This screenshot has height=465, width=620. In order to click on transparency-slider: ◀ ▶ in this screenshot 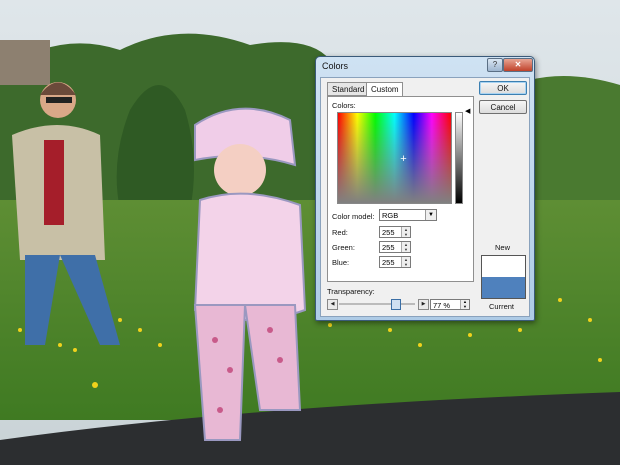, I will do `click(378, 304)`.